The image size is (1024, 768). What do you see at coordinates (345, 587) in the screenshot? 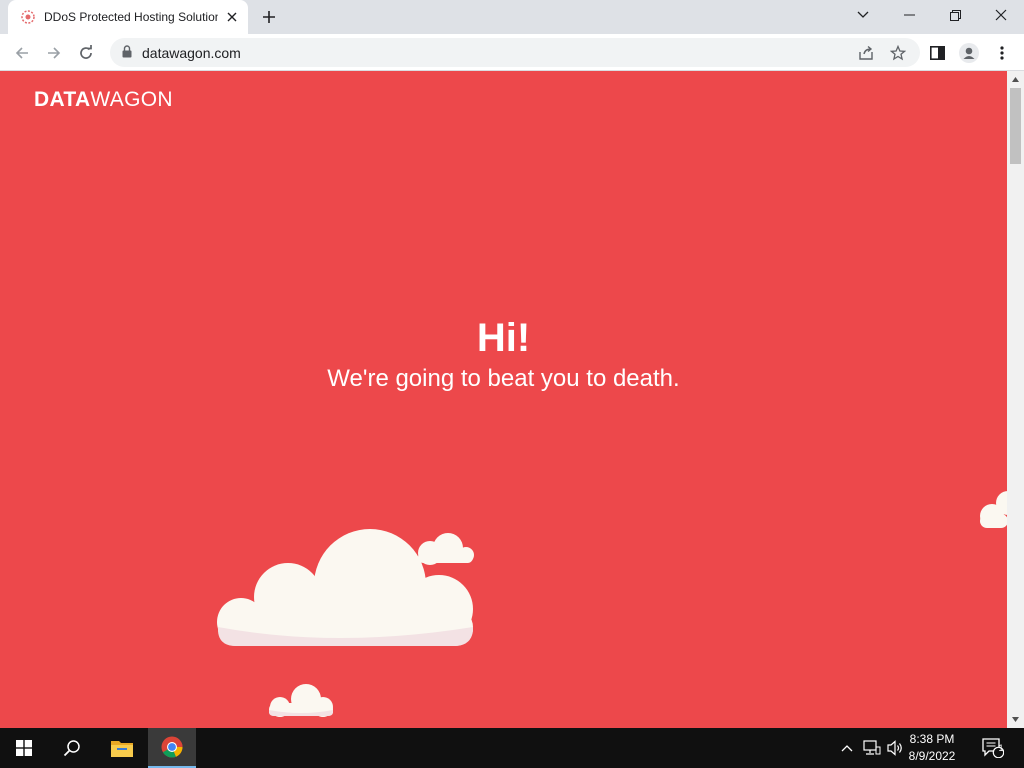
I see `large-cloud-illustration` at bounding box center [345, 587].